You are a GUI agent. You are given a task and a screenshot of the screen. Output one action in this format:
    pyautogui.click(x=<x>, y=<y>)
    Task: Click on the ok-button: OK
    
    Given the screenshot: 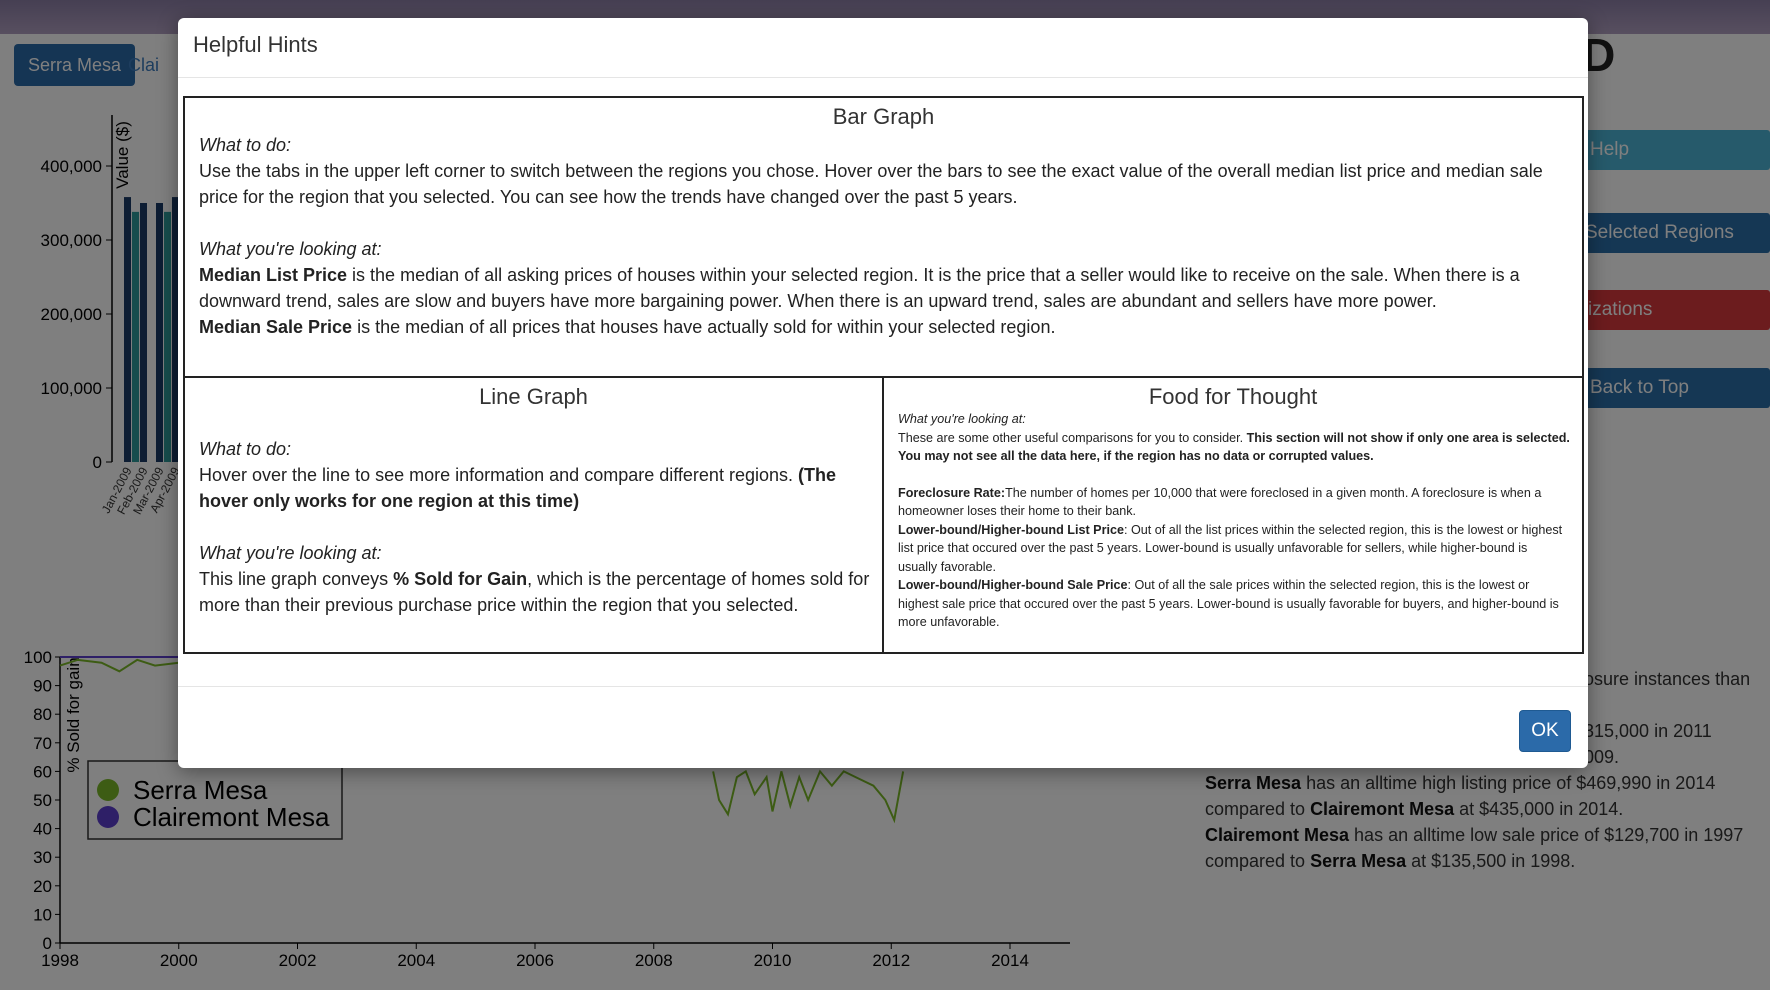 What is the action you would take?
    pyautogui.click(x=1545, y=731)
    